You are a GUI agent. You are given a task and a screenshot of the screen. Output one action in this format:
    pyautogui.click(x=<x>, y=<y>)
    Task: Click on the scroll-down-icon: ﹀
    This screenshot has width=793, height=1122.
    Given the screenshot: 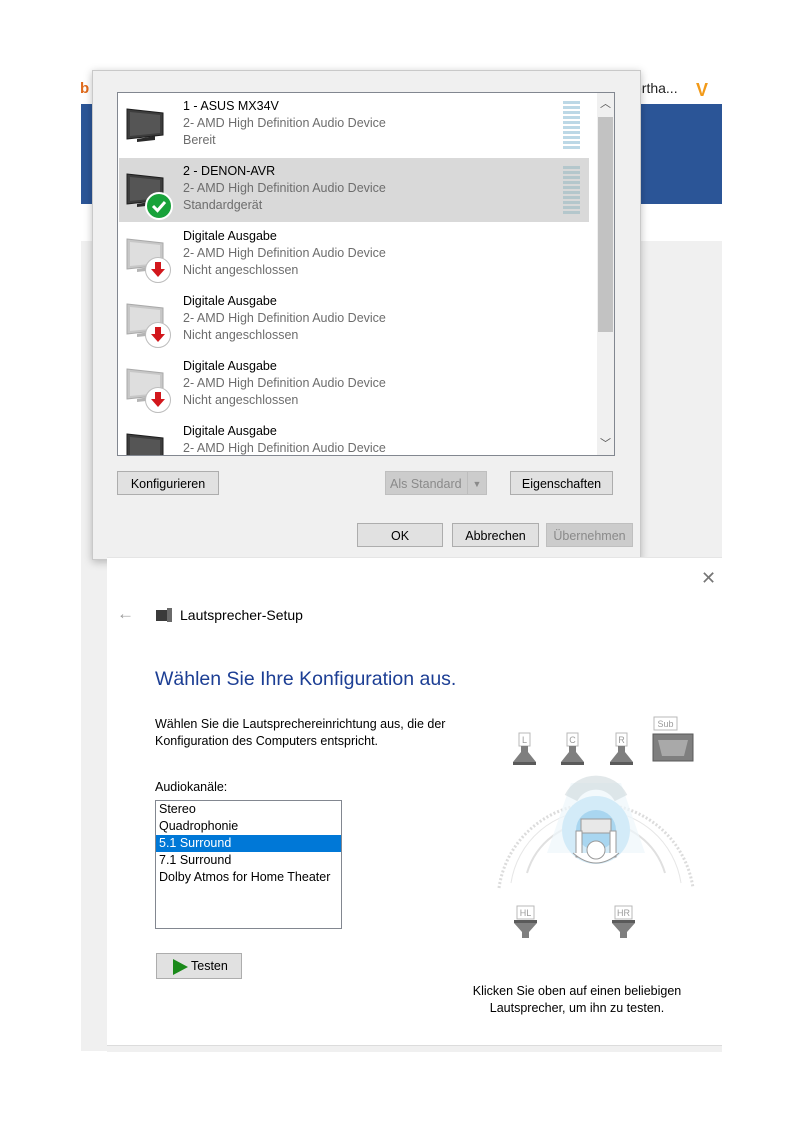 What is the action you would take?
    pyautogui.click(x=605, y=444)
    